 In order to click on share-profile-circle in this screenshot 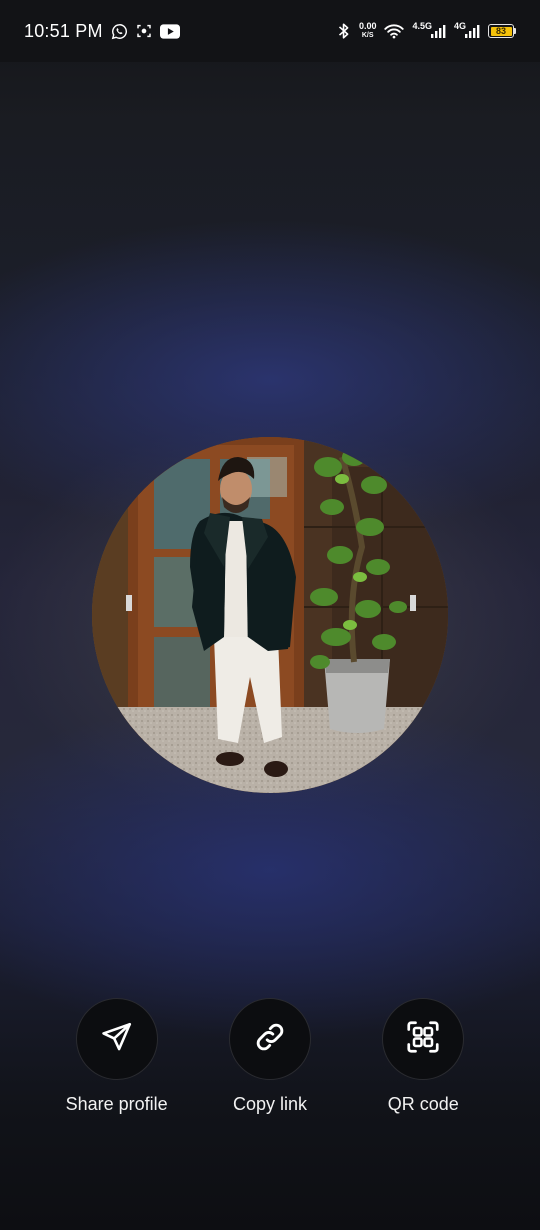, I will do `click(116, 1039)`.